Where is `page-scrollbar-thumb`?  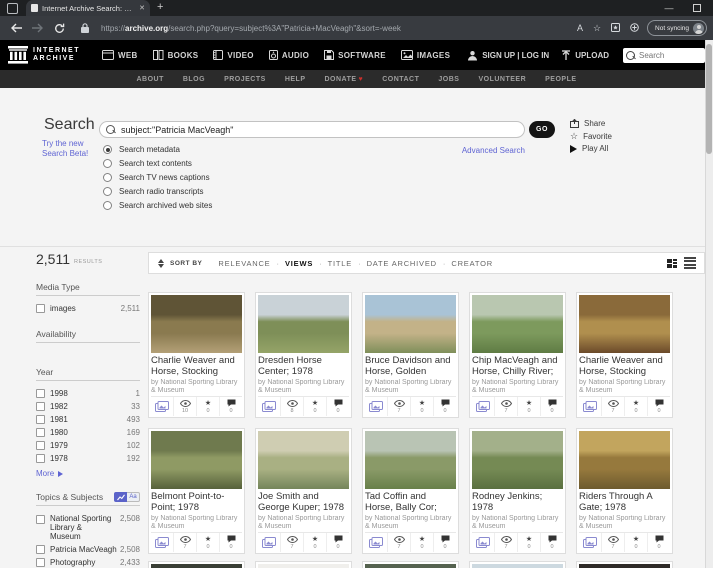
page-scrollbar-thumb is located at coordinates (709, 99).